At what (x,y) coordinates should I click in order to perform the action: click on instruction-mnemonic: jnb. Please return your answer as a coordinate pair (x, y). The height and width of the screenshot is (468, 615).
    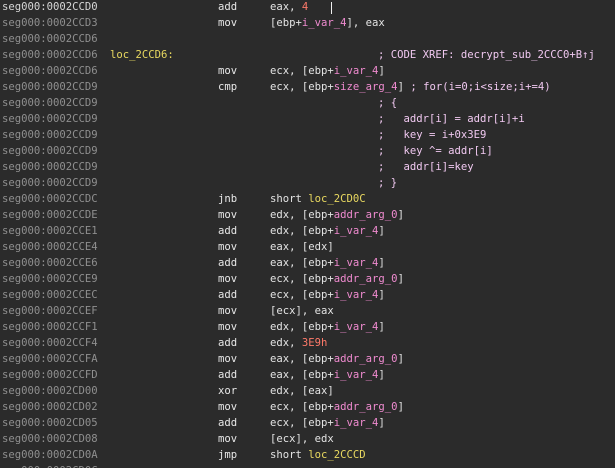
    Looking at the image, I should click on (227, 199).